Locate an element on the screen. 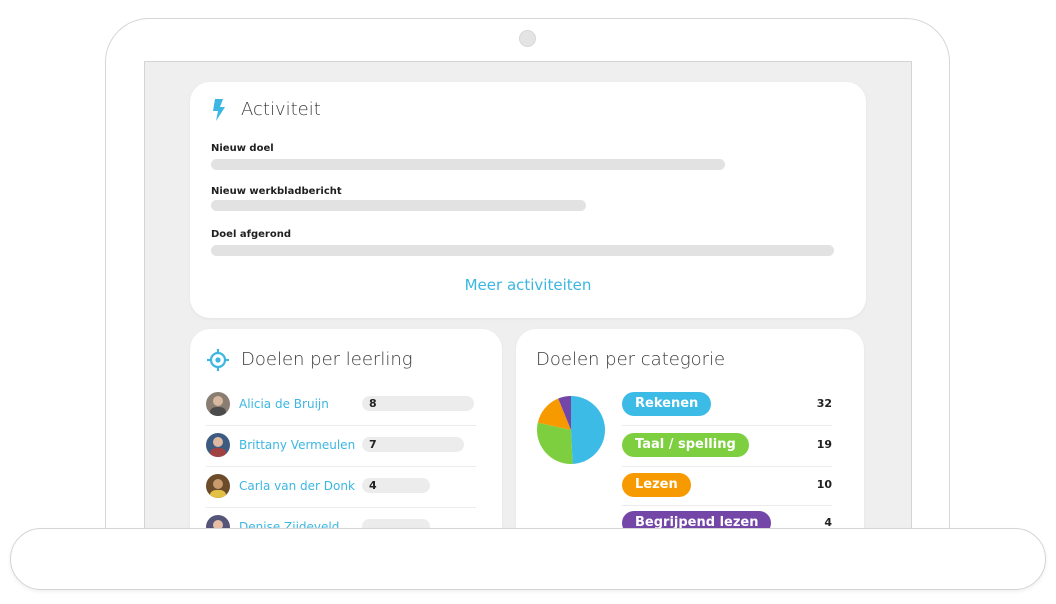 The image size is (1056, 604). student-name: Alicia de Bruijn is located at coordinates (284, 404).